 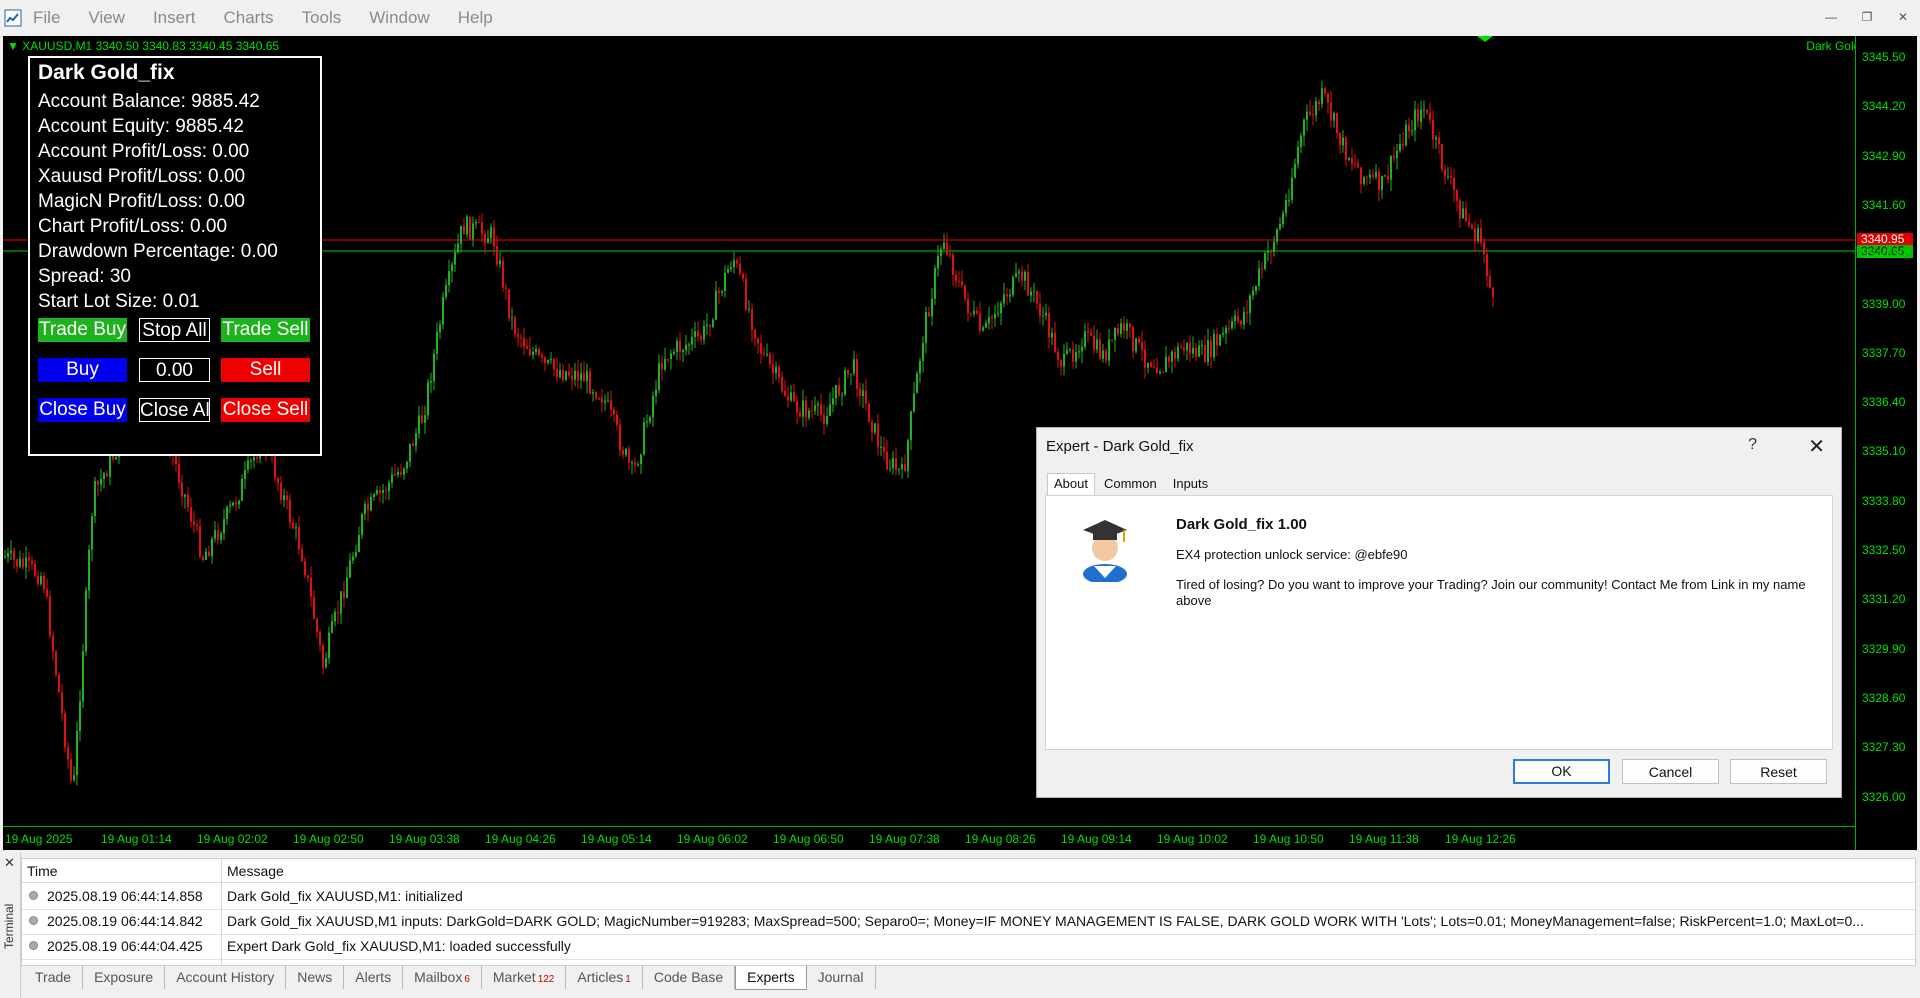 I want to click on tab-code-base: Code Base, so click(x=689, y=977).